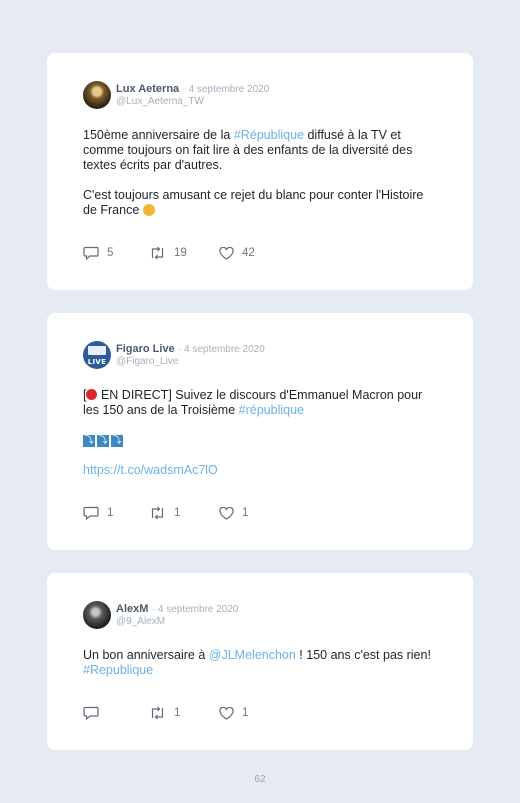 The width and height of the screenshot is (520, 803). What do you see at coordinates (269, 135) in the screenshot?
I see `hashtag-link: #République` at bounding box center [269, 135].